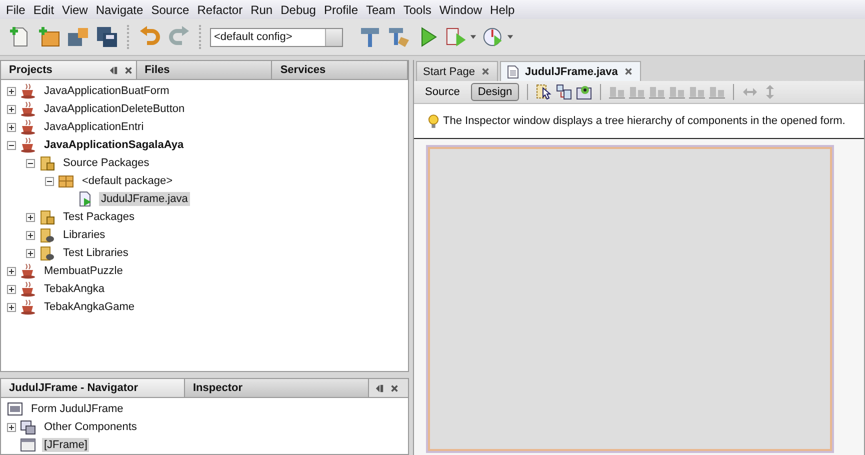  Describe the element at coordinates (303, 70) in the screenshot. I see `tab-label: Services` at that location.